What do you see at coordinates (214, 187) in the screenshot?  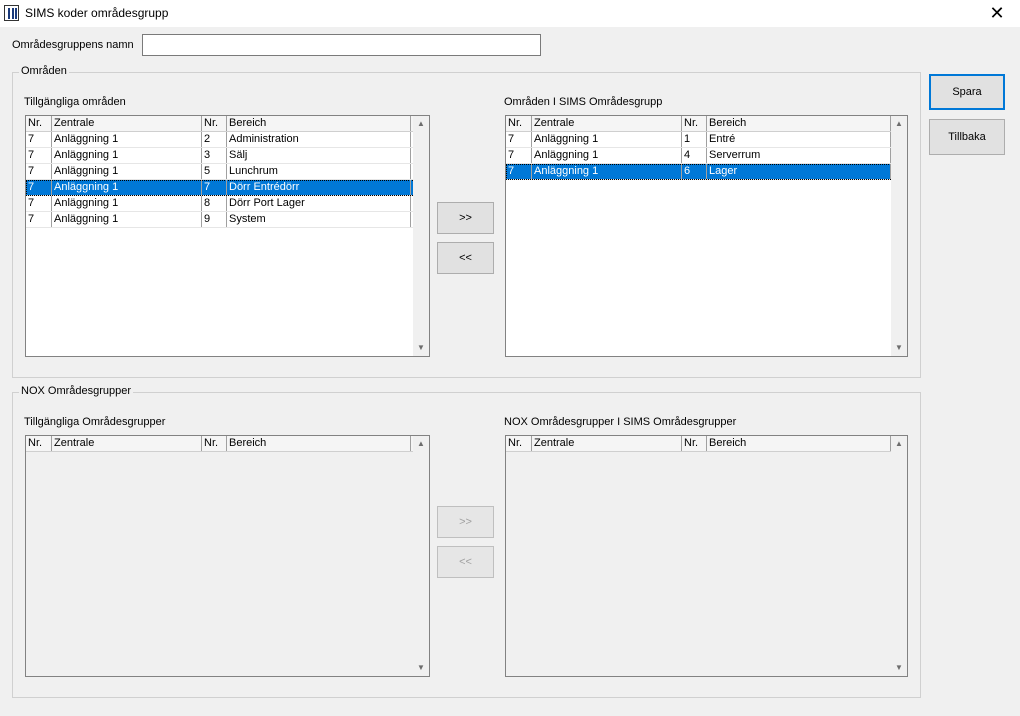 I see `cell-nr2: 7` at bounding box center [214, 187].